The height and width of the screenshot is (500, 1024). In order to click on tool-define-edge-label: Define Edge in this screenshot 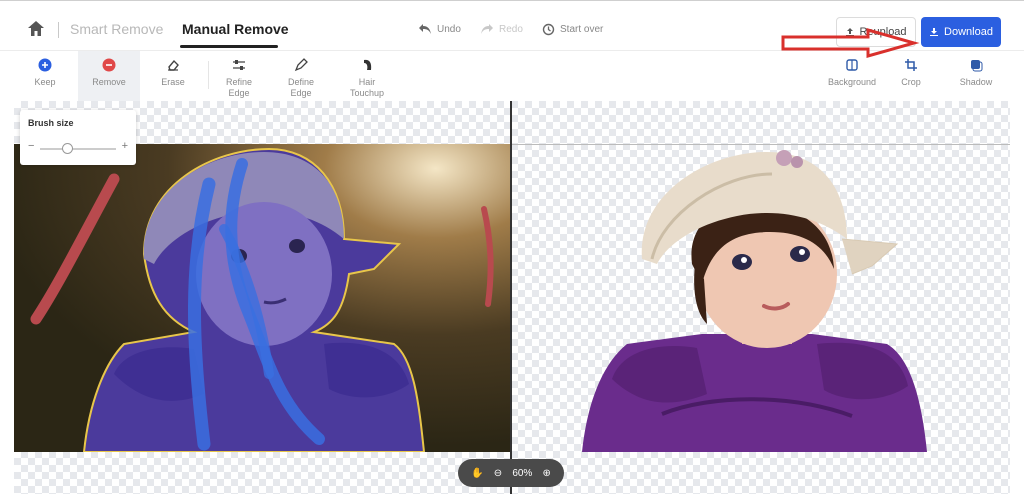, I will do `click(300, 87)`.